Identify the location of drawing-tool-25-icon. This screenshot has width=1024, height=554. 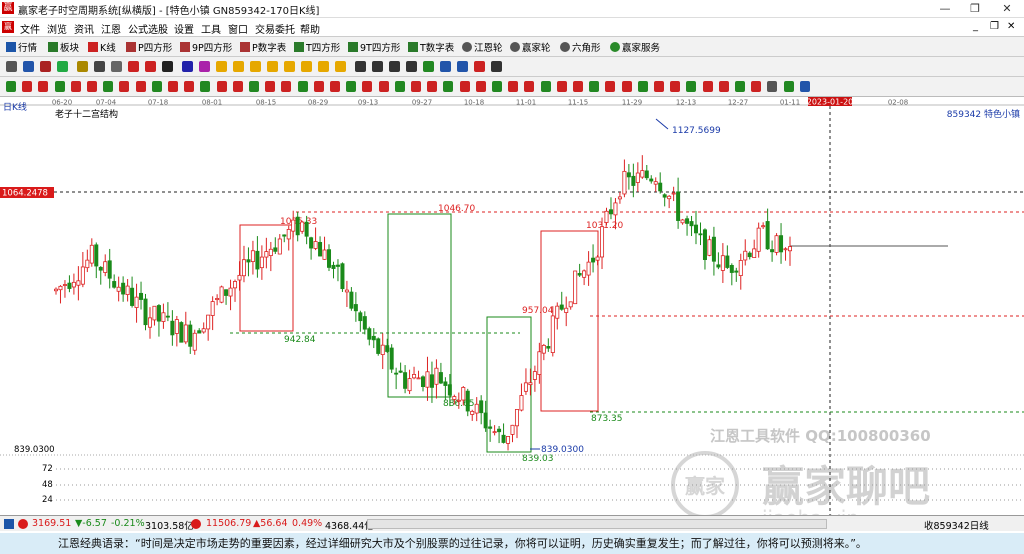
(428, 66).